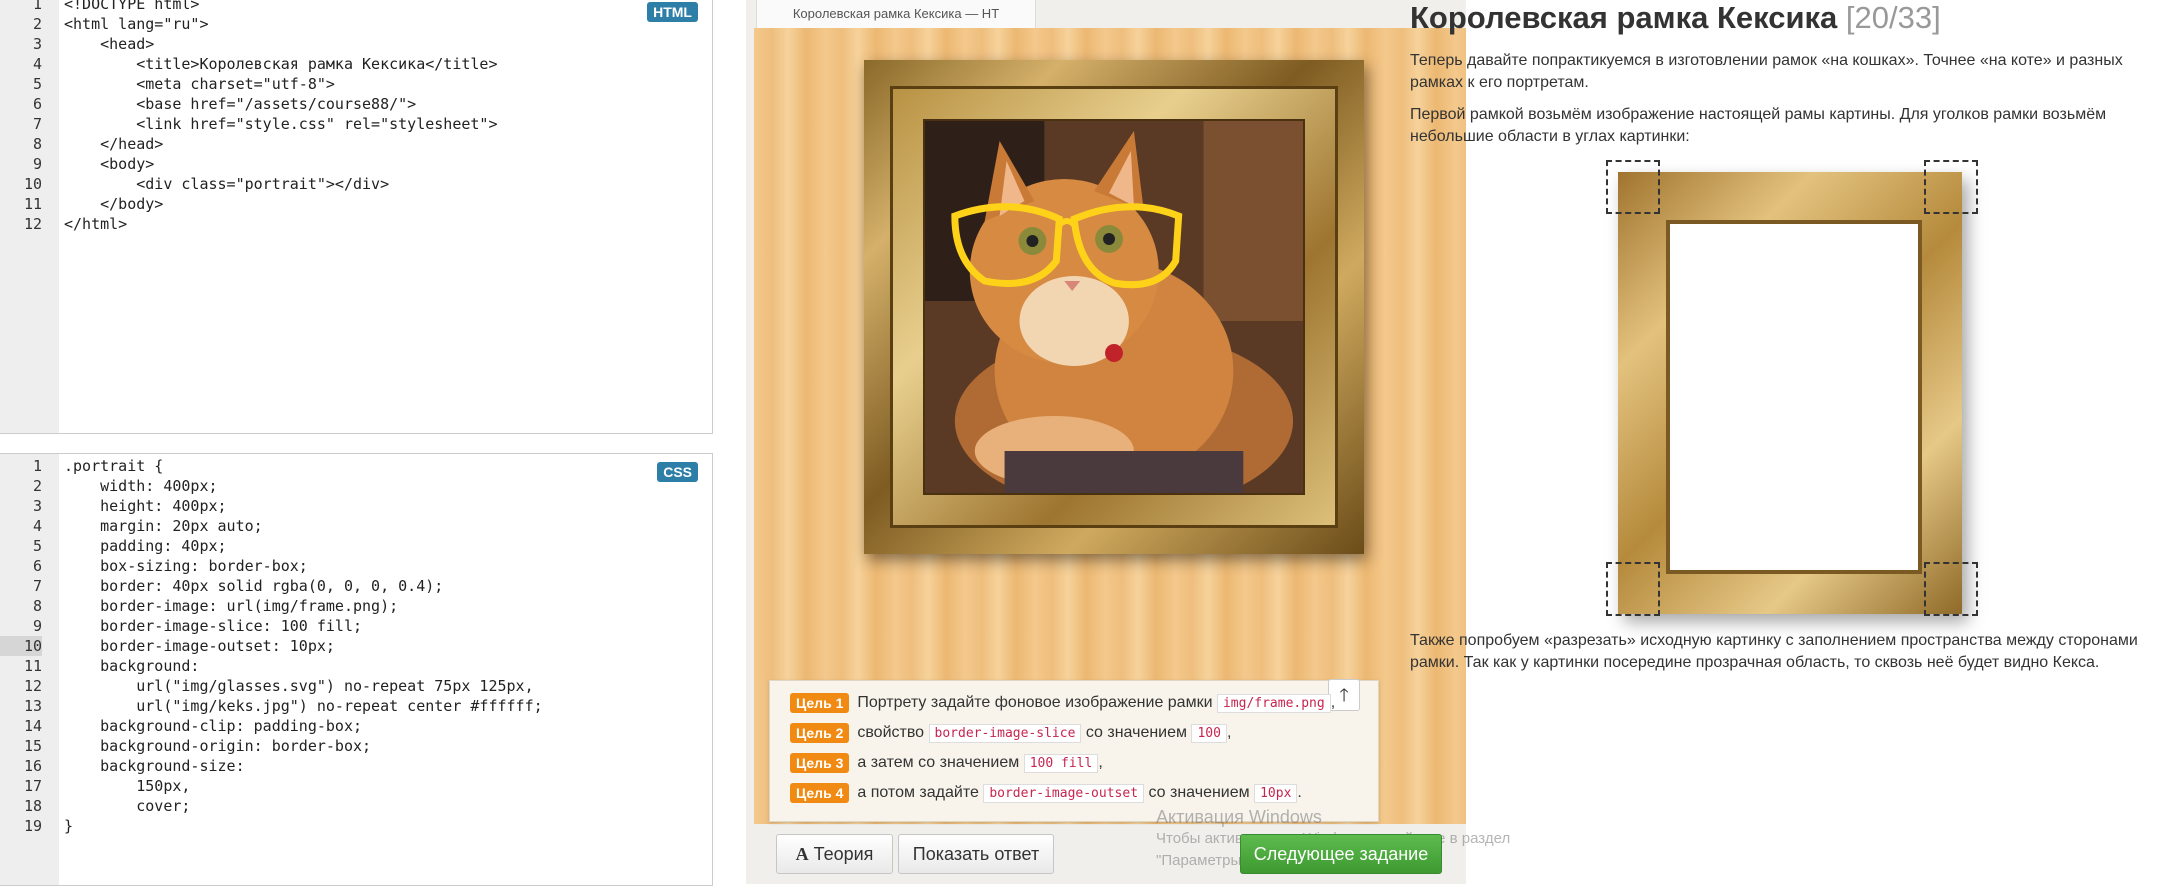 The width and height of the screenshot is (2160, 886). What do you see at coordinates (37, 144) in the screenshot?
I see `line-number: 8` at bounding box center [37, 144].